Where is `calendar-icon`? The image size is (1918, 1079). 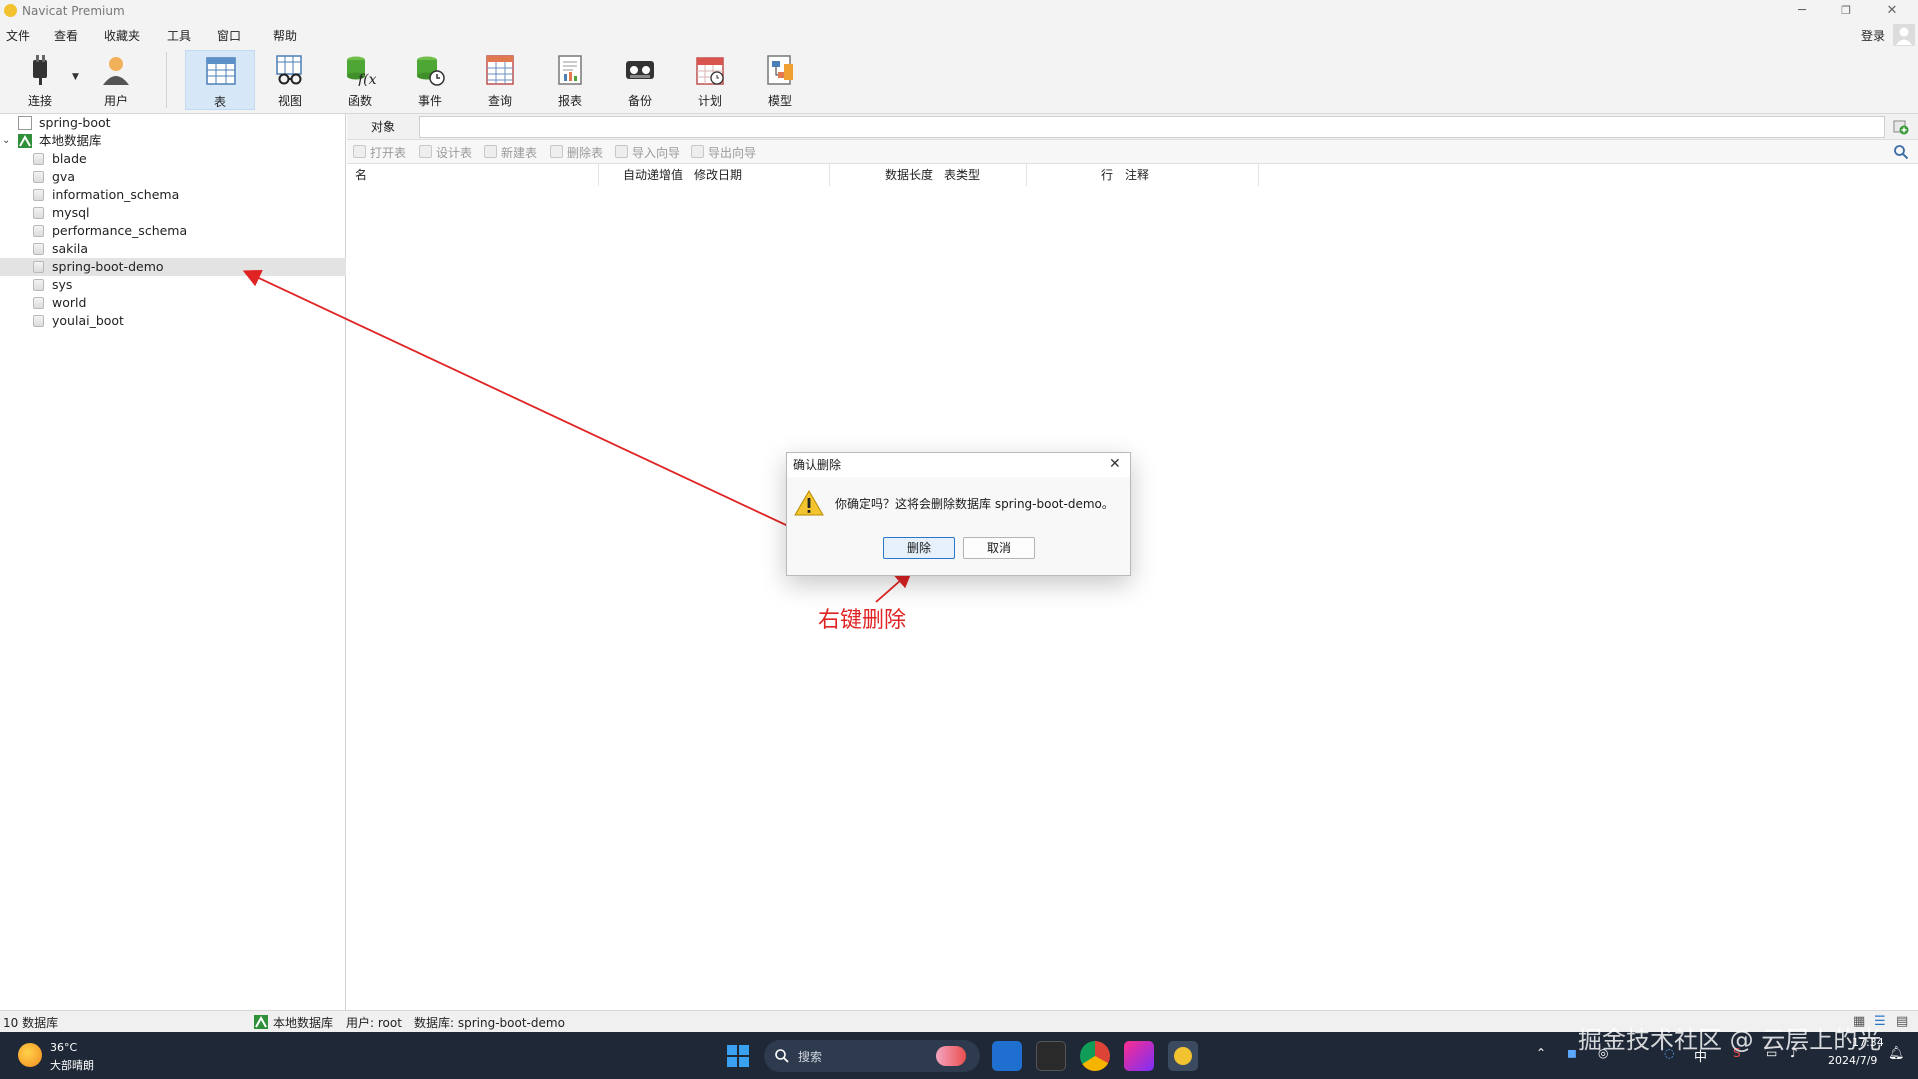 calendar-icon is located at coordinates (710, 71).